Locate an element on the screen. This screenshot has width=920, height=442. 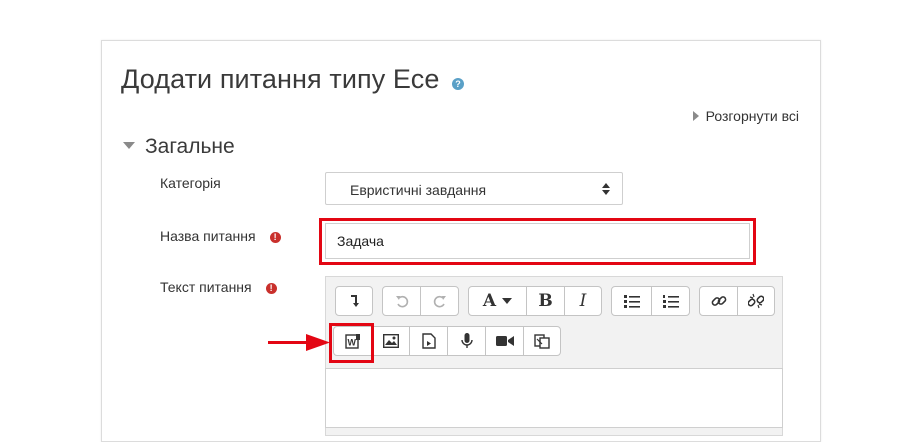
undo-icon is located at coordinates (401, 301).